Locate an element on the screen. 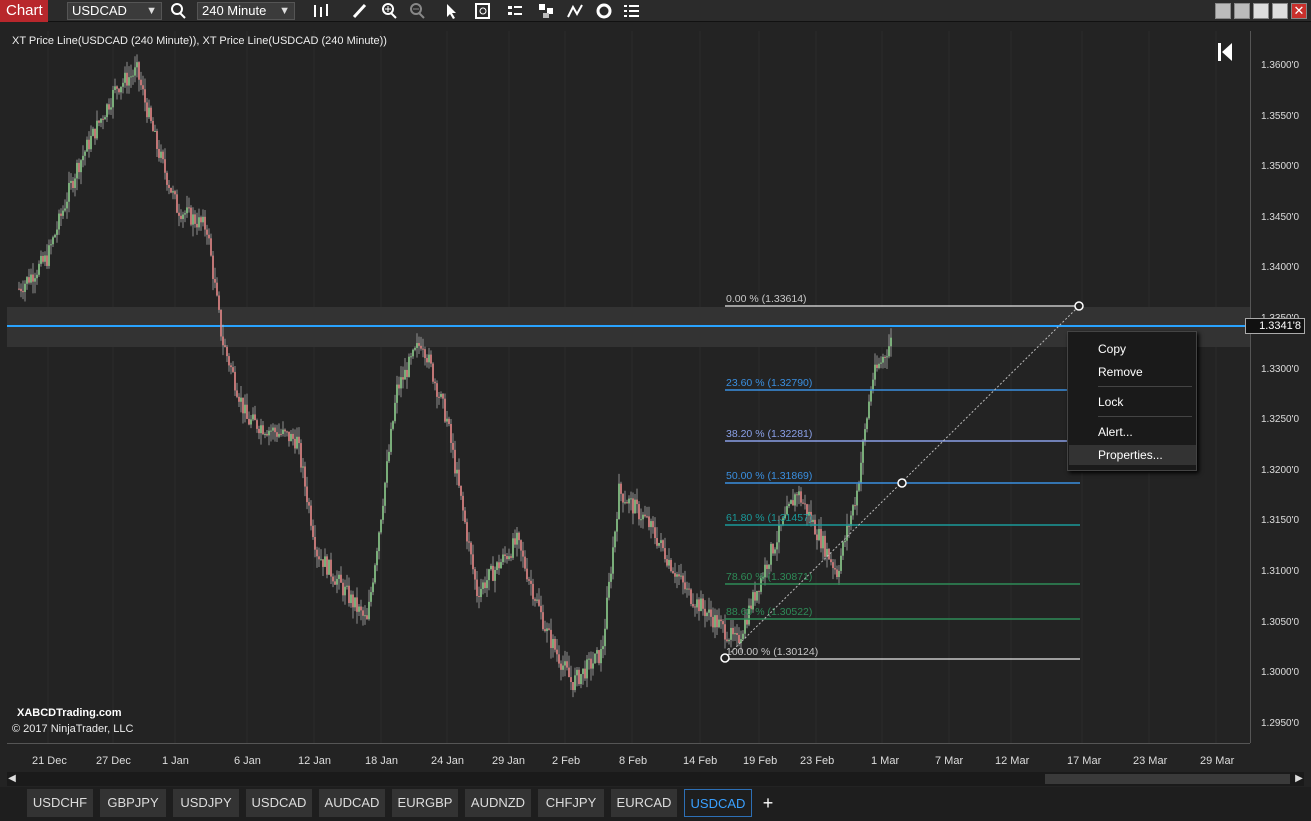 The width and height of the screenshot is (1311, 821). tab-usdchf: USDCHF is located at coordinates (60, 803).